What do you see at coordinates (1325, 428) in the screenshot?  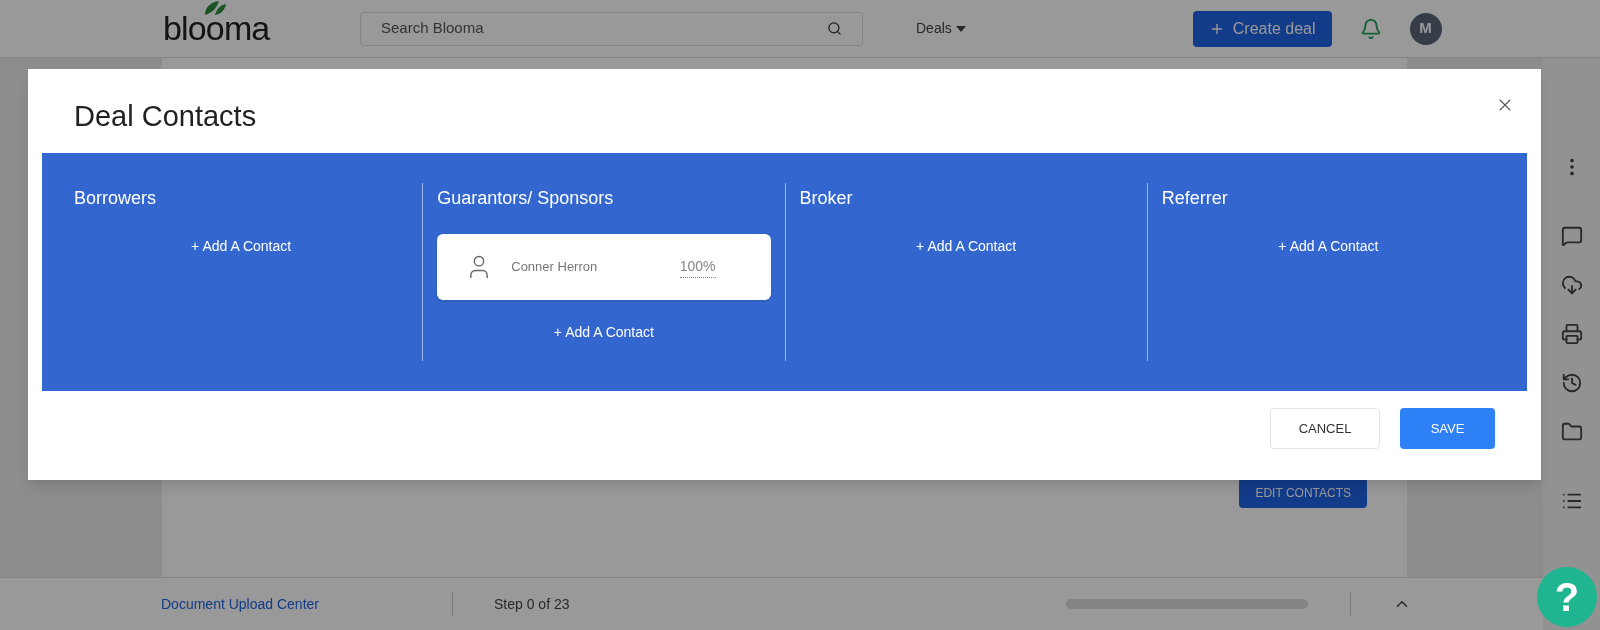 I see `cancel-button: CANCEL` at bounding box center [1325, 428].